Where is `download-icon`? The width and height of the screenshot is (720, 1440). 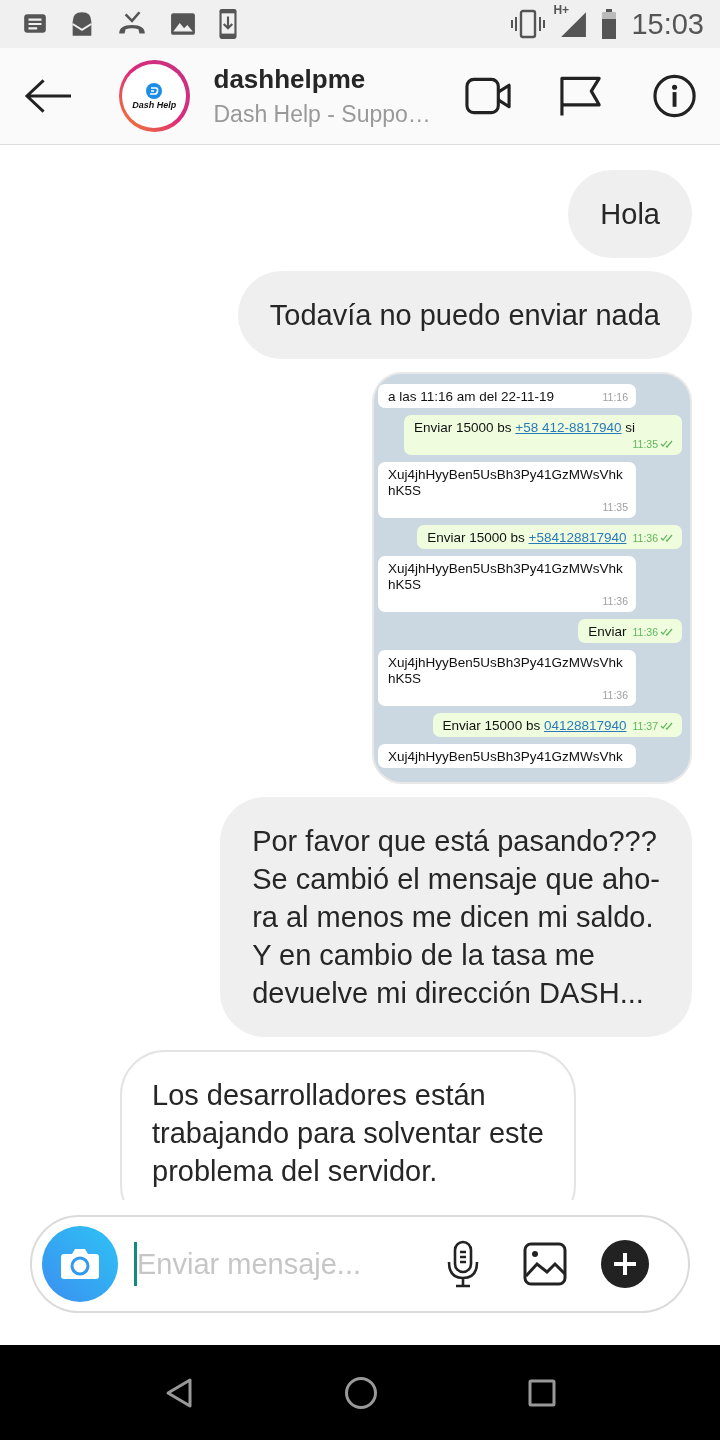 download-icon is located at coordinates (228, 24).